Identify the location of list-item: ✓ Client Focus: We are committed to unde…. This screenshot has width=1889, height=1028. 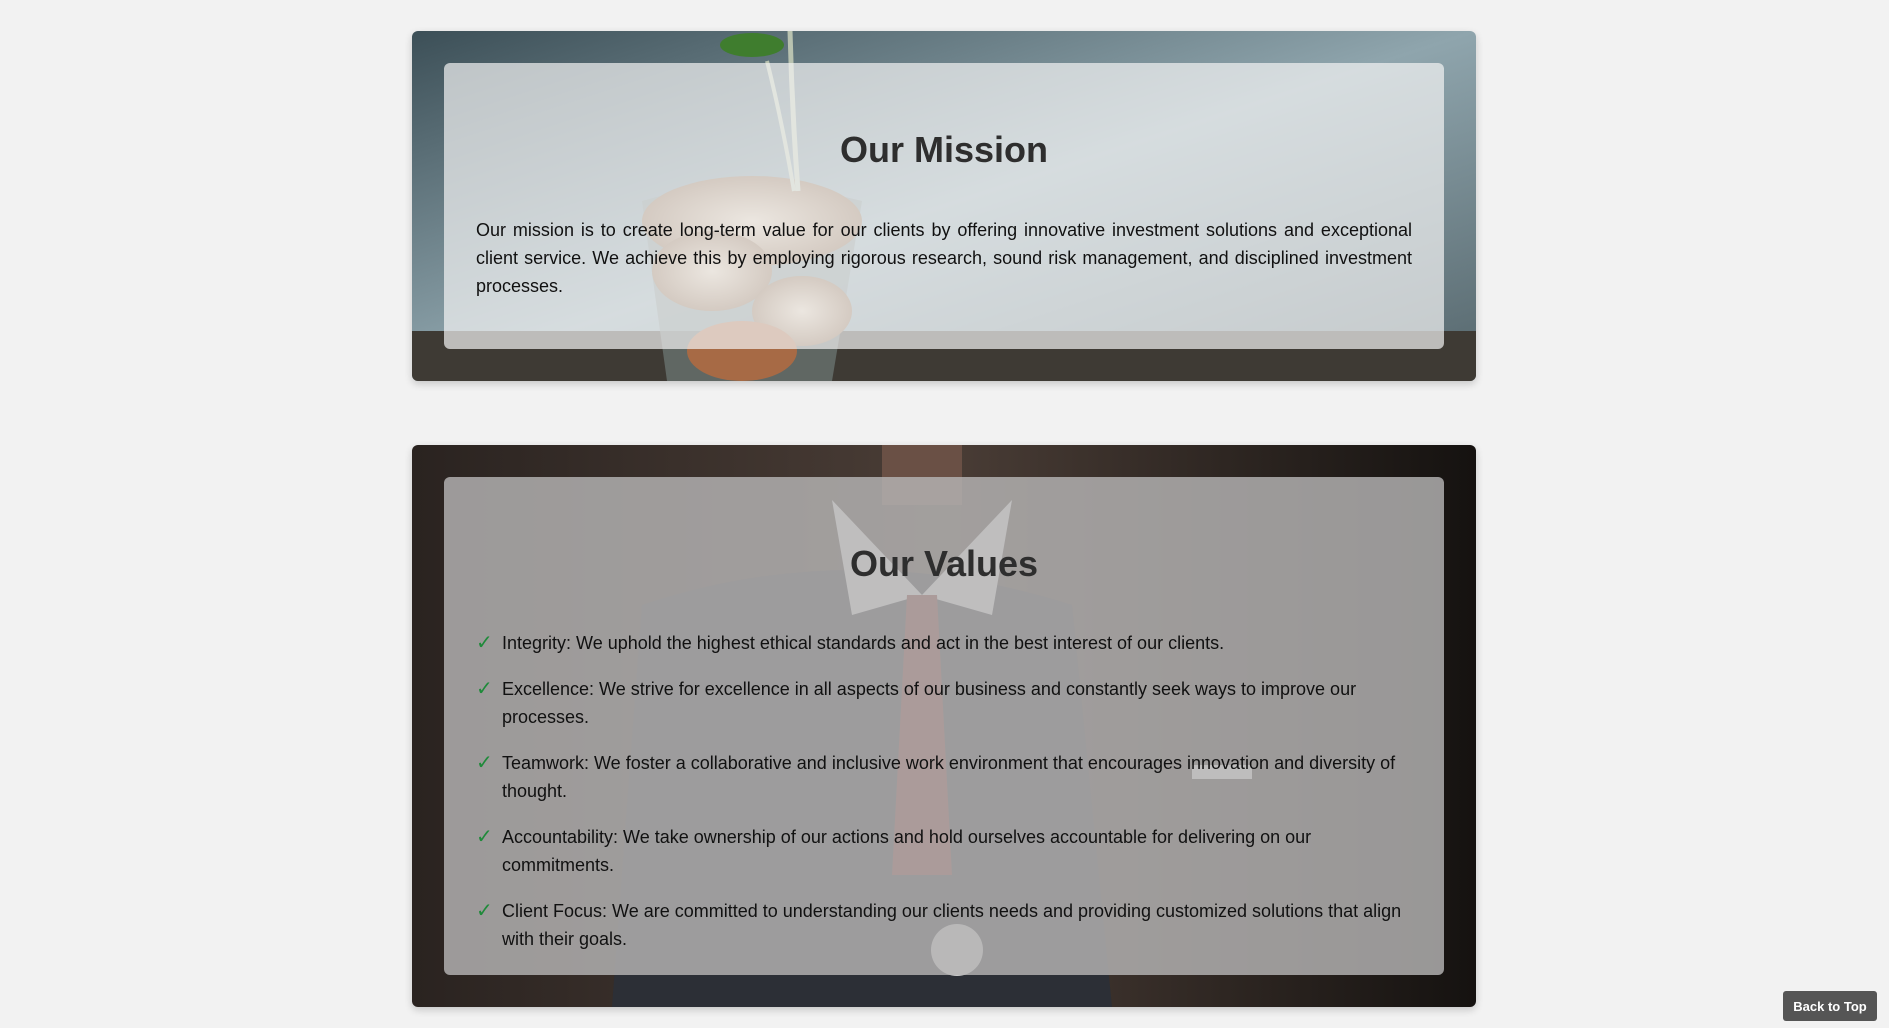
(944, 925).